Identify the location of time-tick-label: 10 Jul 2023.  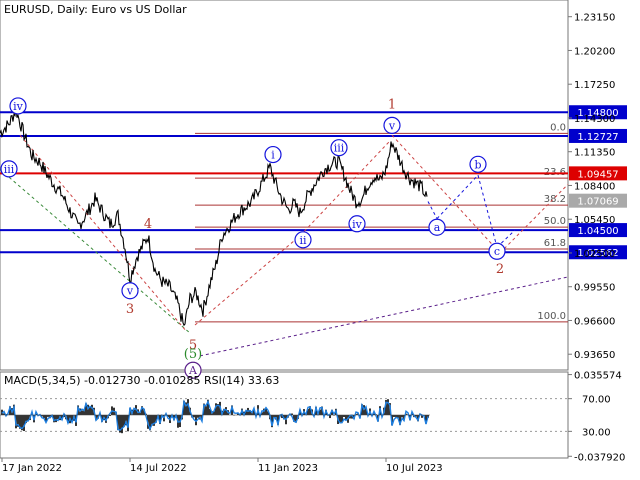
(414, 468).